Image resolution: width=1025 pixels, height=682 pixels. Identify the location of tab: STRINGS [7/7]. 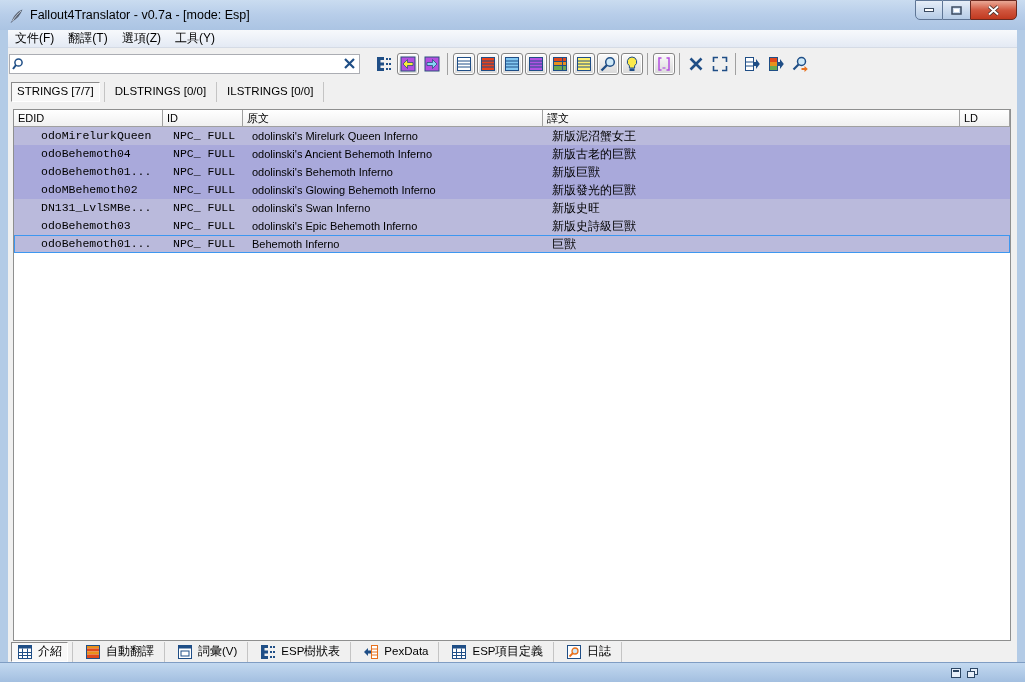
(55, 92).